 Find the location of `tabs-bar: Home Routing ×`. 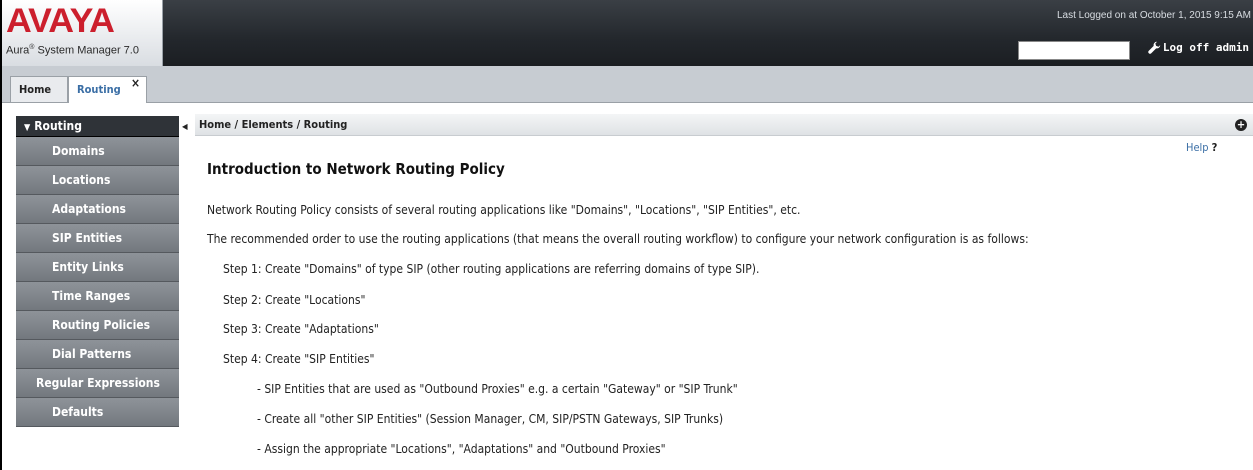

tabs-bar: Home Routing × is located at coordinates (627, 84).